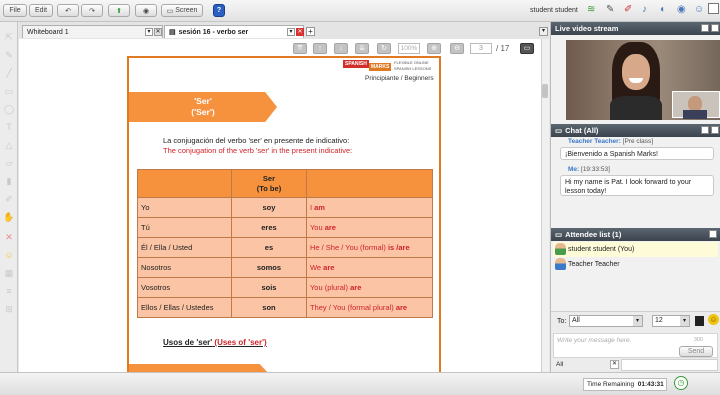  What do you see at coordinates (9, 91) in the screenshot?
I see `rectangle-tool-icon: ▭` at bounding box center [9, 91].